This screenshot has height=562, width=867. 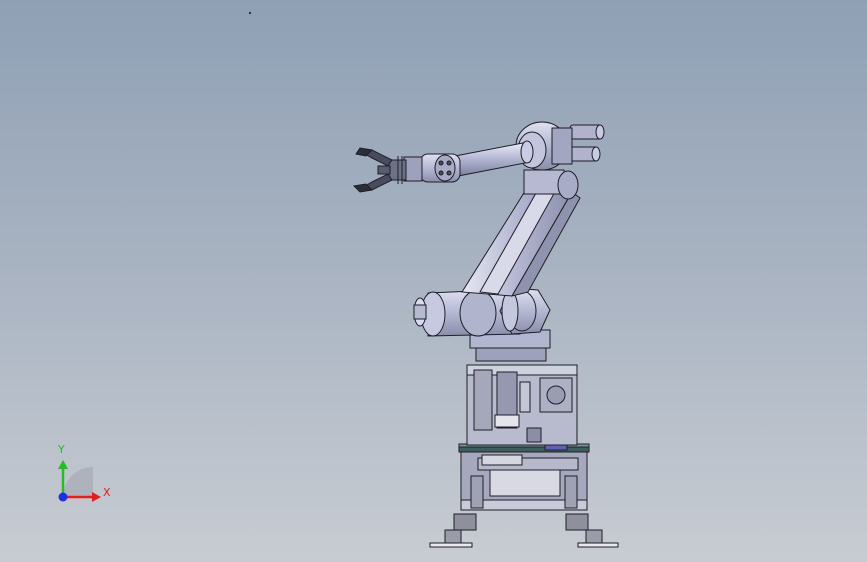 I want to click on shoulder-assembly, so click(x=482, y=324).